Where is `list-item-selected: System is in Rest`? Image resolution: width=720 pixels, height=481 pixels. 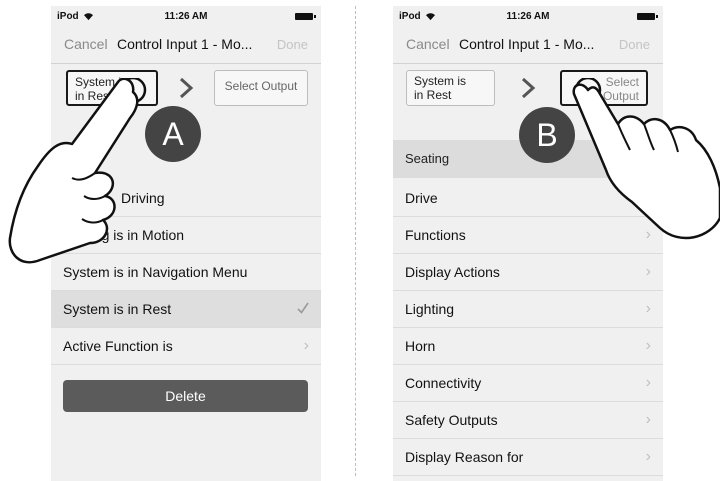
list-item-selected: System is in Rest is located at coordinates (186, 309).